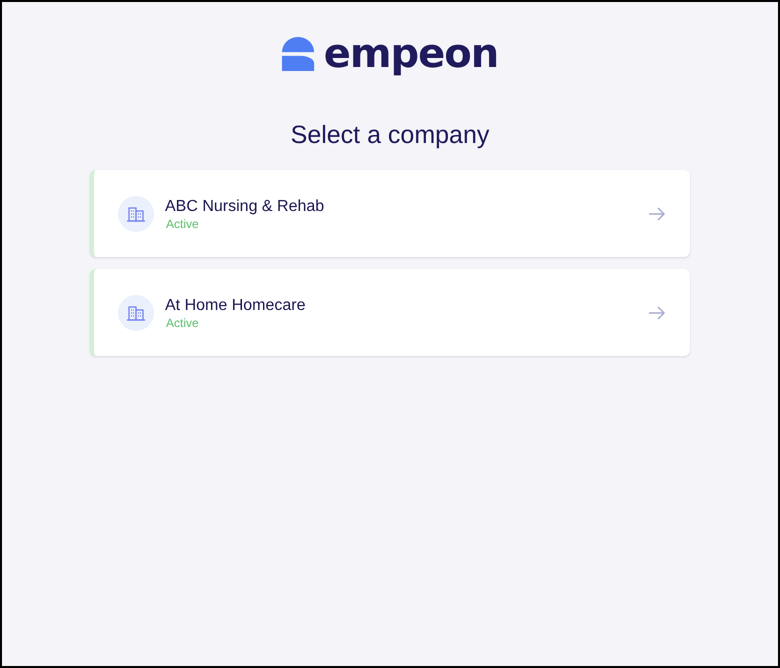 The width and height of the screenshot is (780, 668). What do you see at coordinates (390, 213) in the screenshot?
I see `company-card: ABC Nursing & Rehab Active` at bounding box center [390, 213].